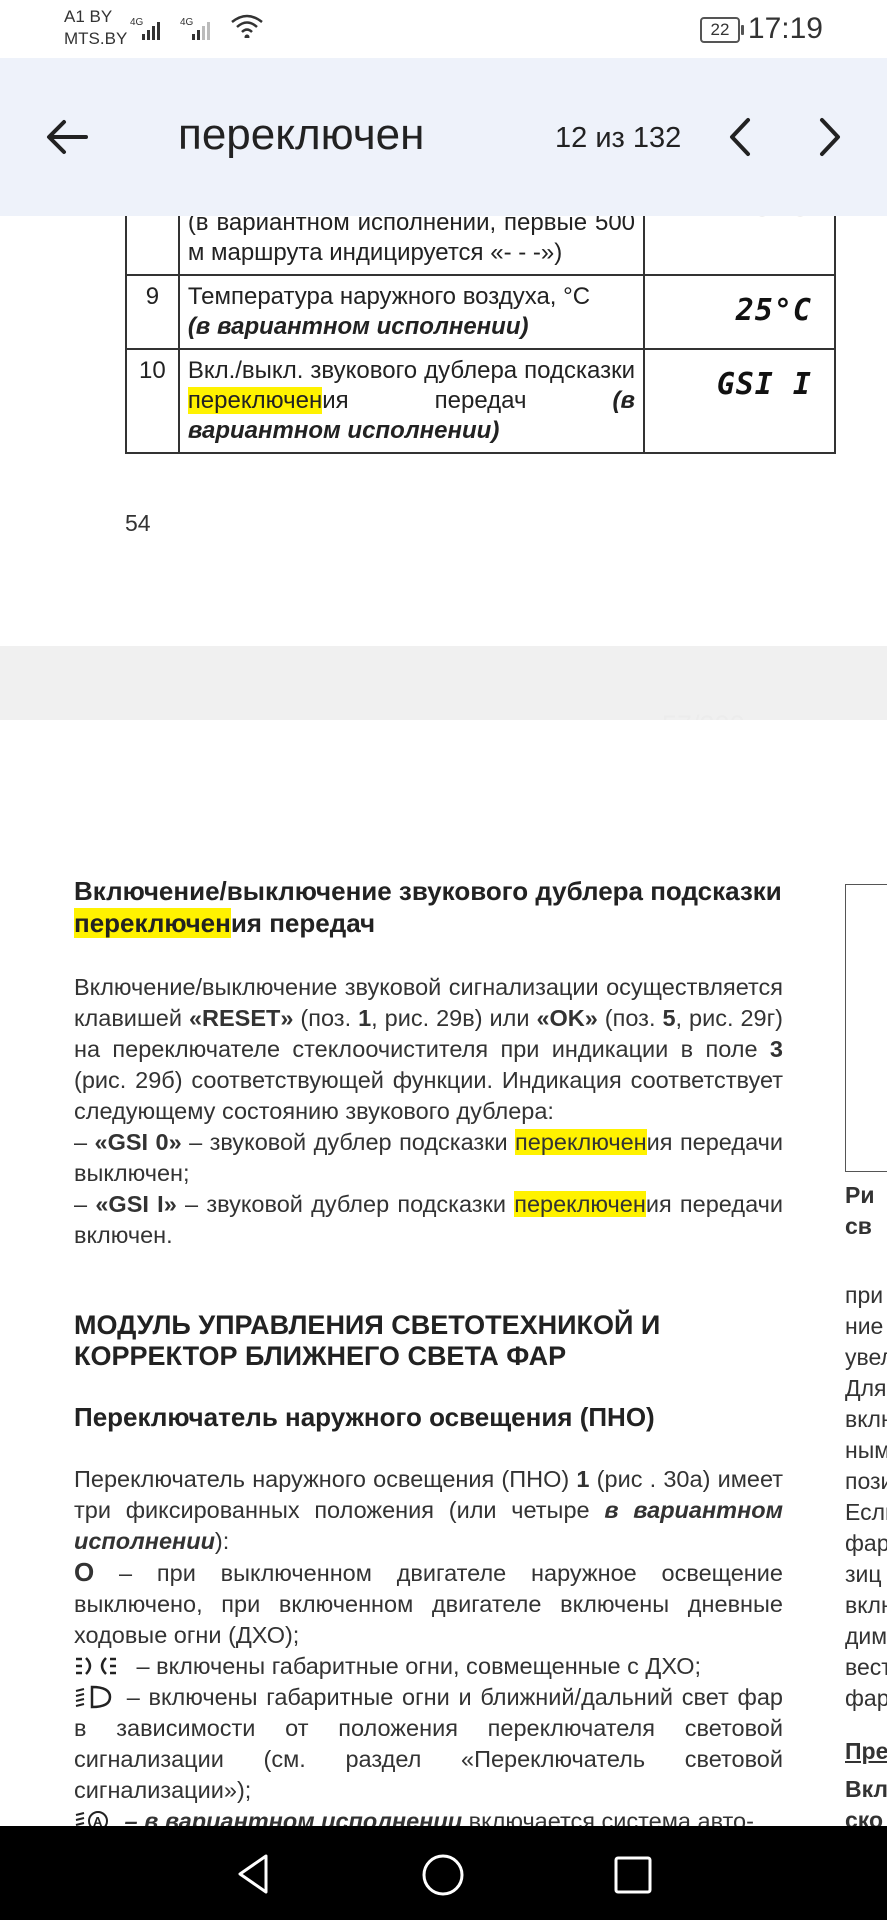  What do you see at coordinates (773, 310) in the screenshot?
I see `lcd-value: 25°C` at bounding box center [773, 310].